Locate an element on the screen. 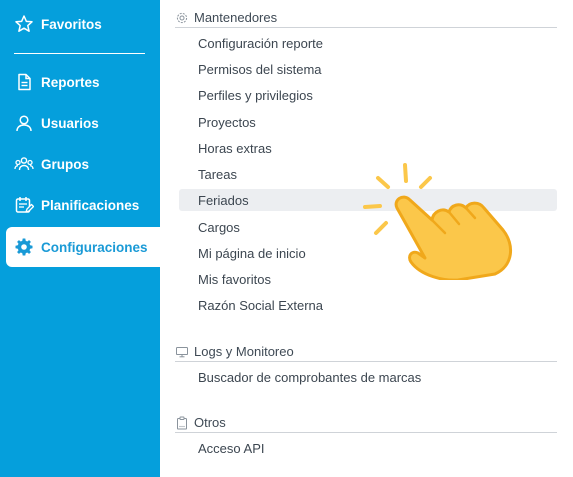  clipboard-icon is located at coordinates (182, 423).